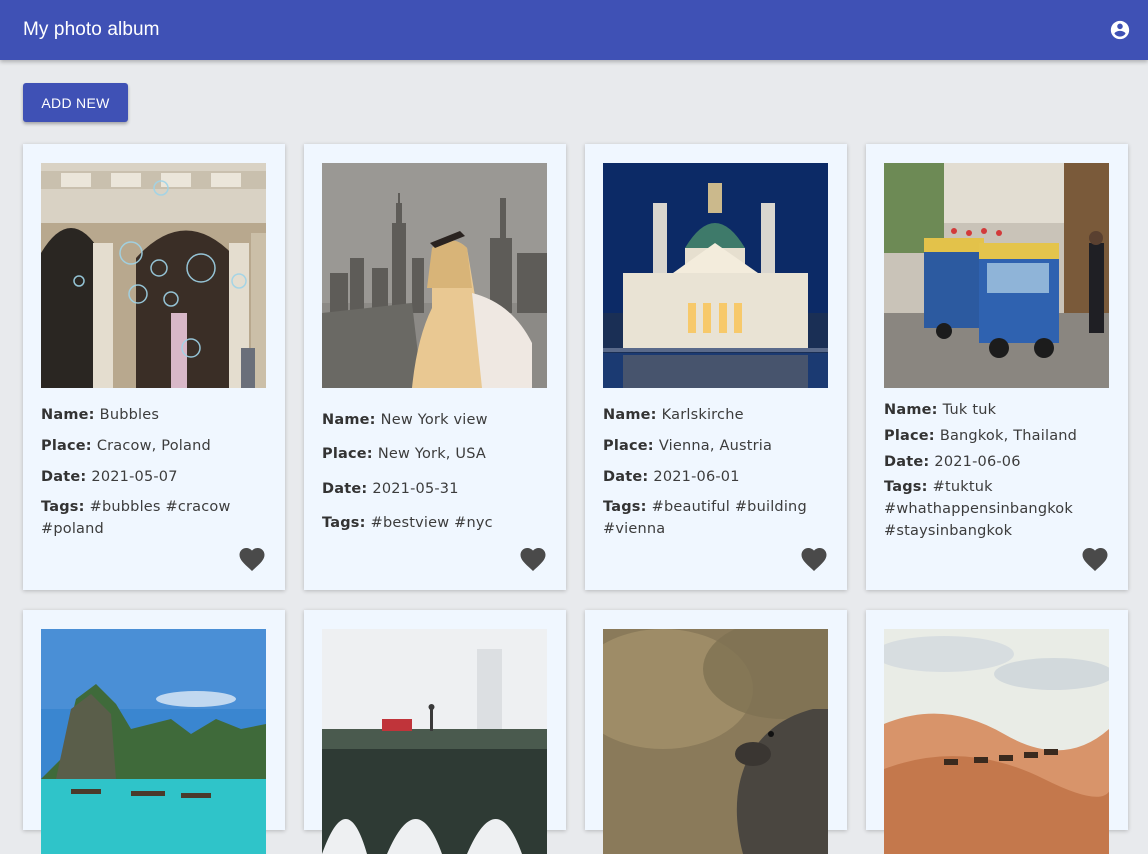 Image resolution: width=1148 pixels, height=854 pixels. I want to click on date-row: Date: 2021-06-06, so click(998, 462).